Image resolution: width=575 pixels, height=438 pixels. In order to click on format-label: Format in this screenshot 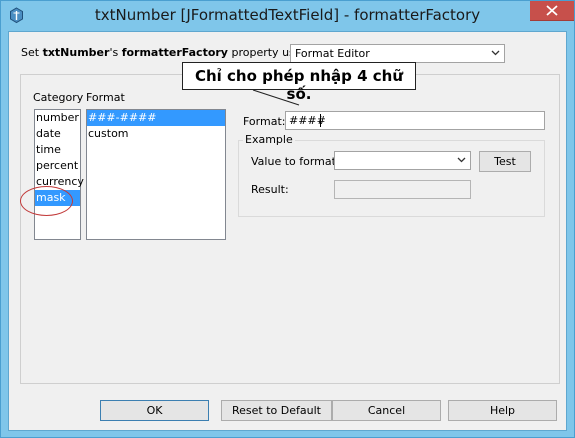, I will do `click(105, 97)`.